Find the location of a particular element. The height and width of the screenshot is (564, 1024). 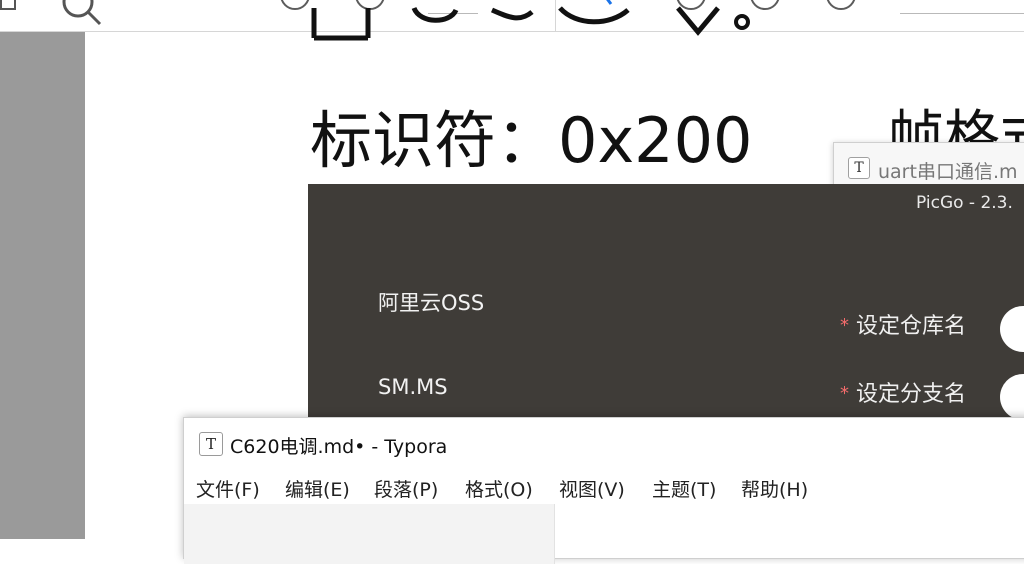

comment-button-icon is located at coordinates (765, 5).